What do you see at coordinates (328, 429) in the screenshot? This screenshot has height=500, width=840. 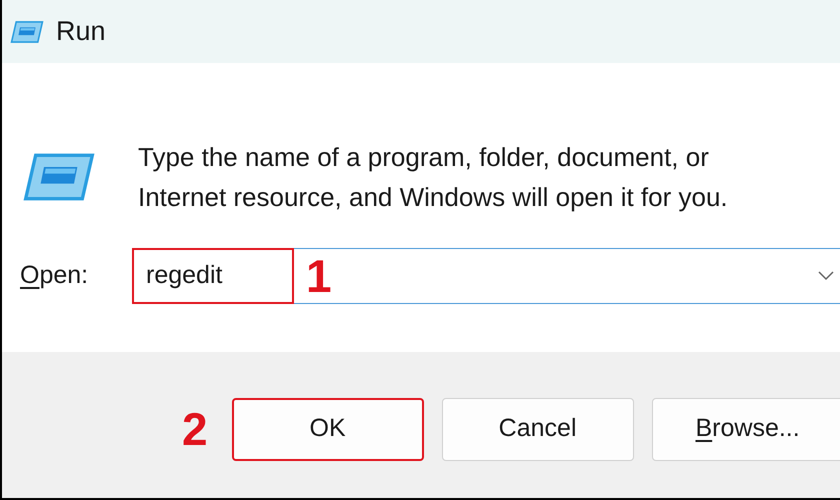 I see `dialog-button: OK` at bounding box center [328, 429].